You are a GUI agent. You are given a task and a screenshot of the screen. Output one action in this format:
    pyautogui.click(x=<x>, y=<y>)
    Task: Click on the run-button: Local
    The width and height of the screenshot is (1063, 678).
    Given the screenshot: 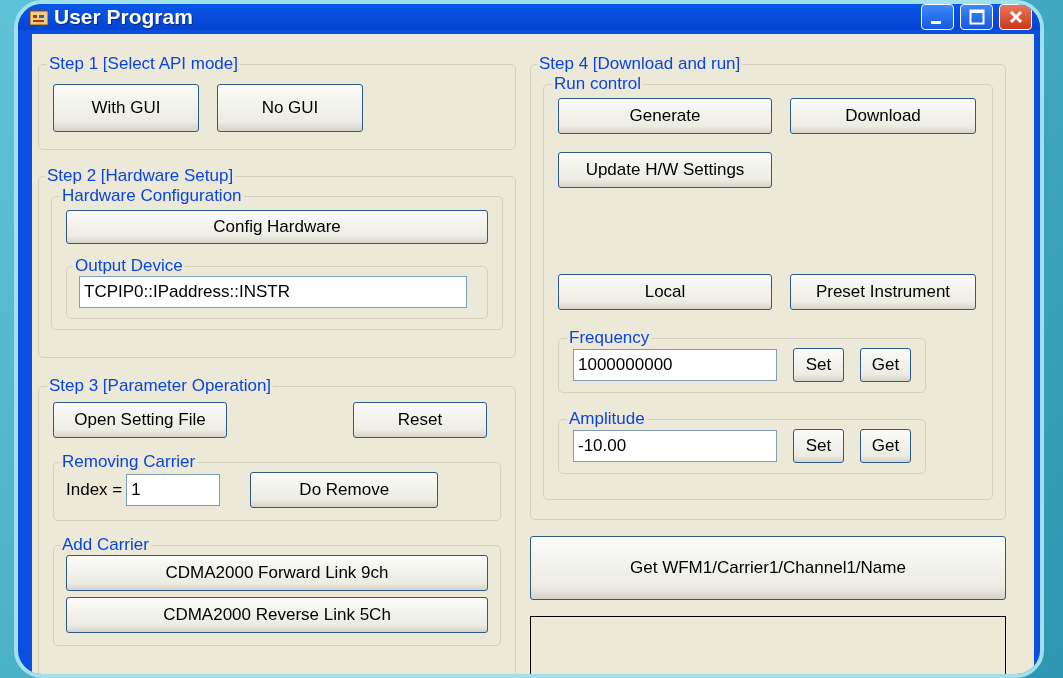 What is the action you would take?
    pyautogui.click(x=665, y=292)
    